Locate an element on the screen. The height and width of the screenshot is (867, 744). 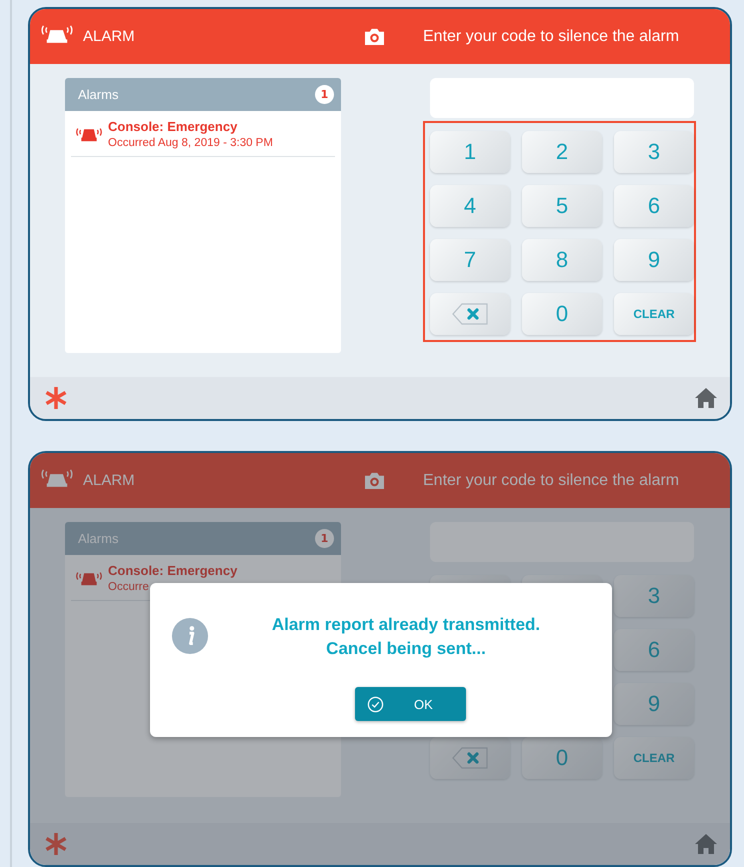
digit-key: 5 is located at coordinates (562, 206).